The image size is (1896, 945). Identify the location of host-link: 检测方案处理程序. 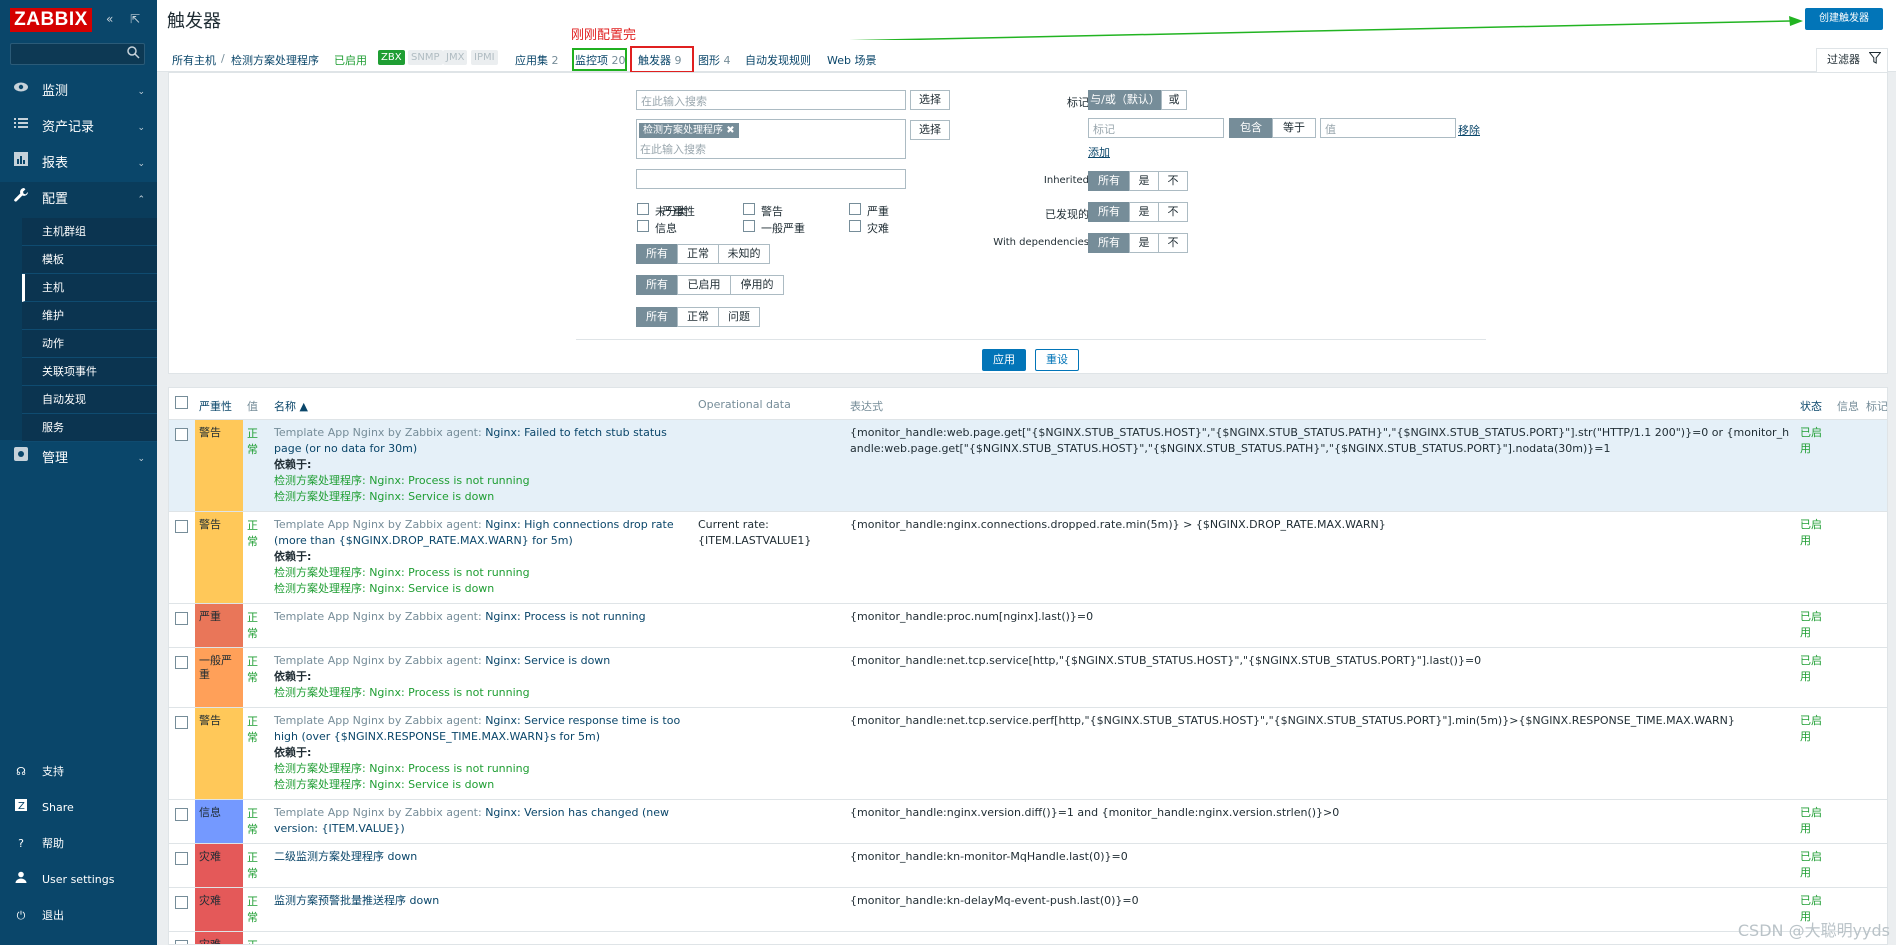
(275, 60).